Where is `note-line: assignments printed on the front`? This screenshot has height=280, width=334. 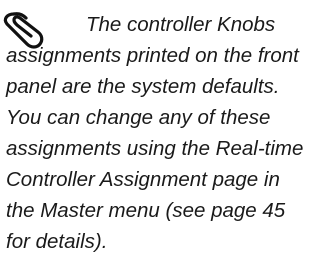 note-line: assignments printed on the front is located at coordinates (152, 55).